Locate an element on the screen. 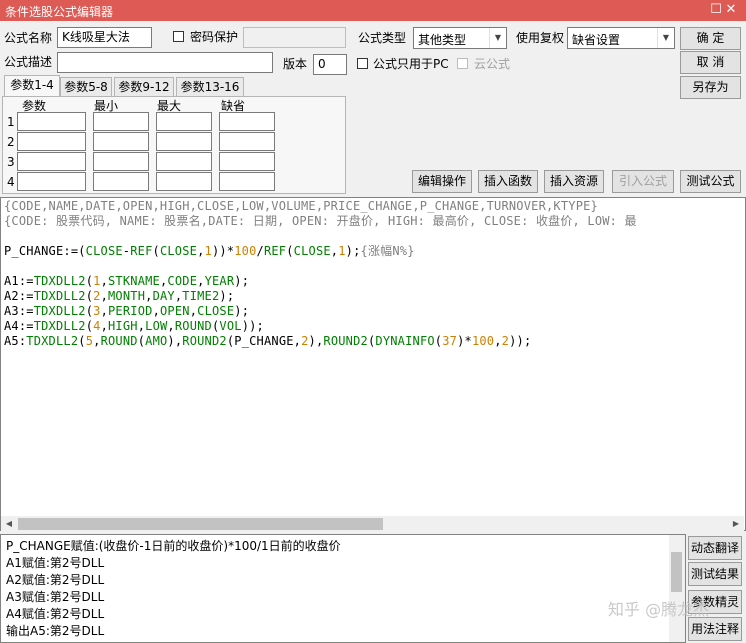 The width and height of the screenshot is (746, 643). scroll-left-icon: ◀ is located at coordinates (9, 524).